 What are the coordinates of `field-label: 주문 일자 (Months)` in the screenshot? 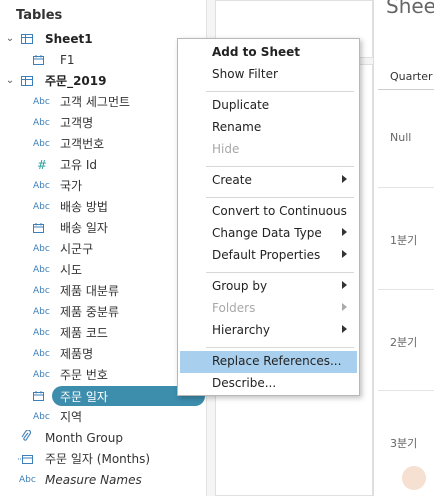 It's located at (98, 459).